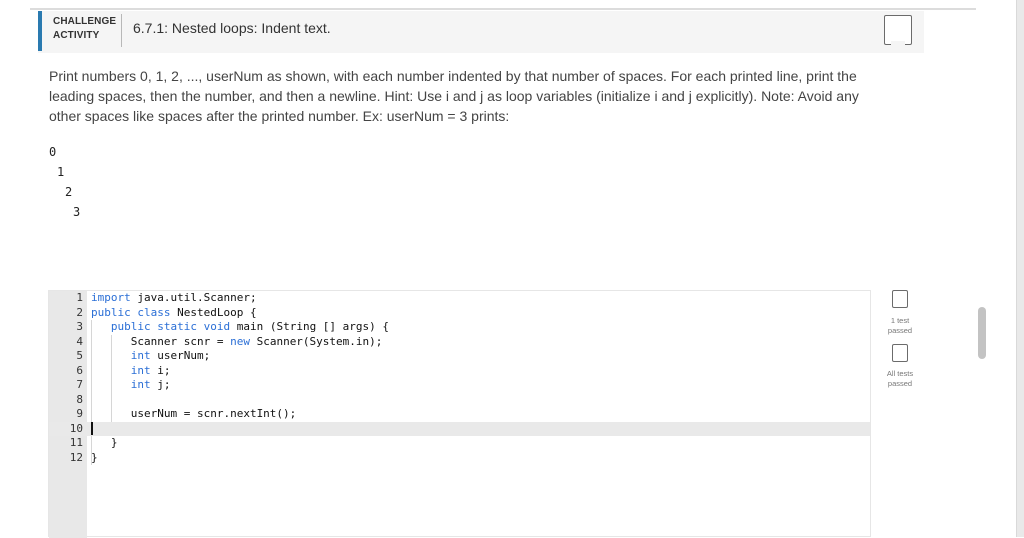 The height and width of the screenshot is (538, 1024). What do you see at coordinates (79, 341) in the screenshot?
I see `line-number: 4` at bounding box center [79, 341].